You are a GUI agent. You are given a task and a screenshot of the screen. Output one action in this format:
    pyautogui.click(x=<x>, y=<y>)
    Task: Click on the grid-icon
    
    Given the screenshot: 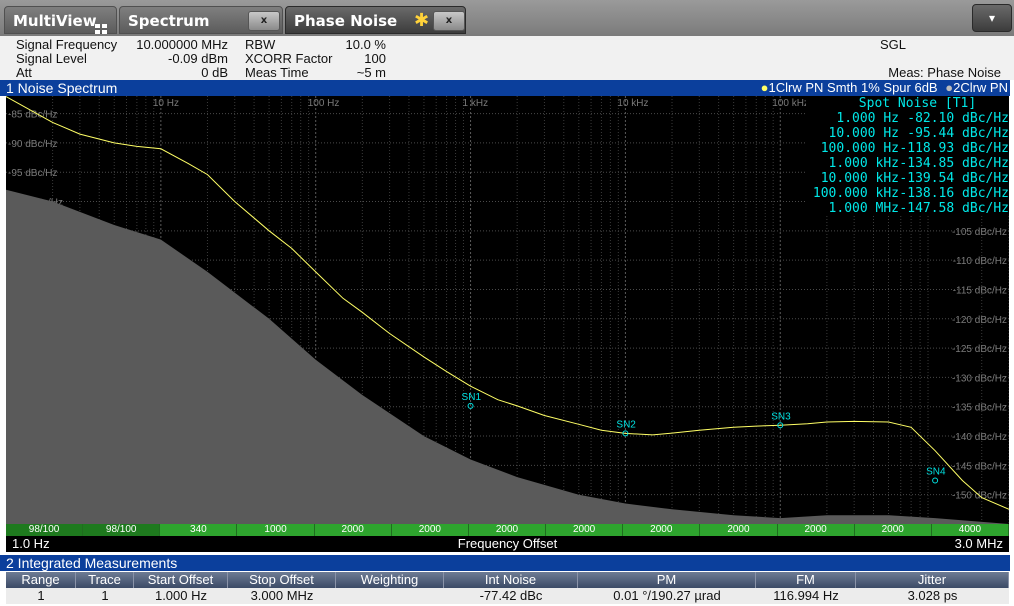 What is the action you would take?
    pyautogui.click(x=101, y=24)
    